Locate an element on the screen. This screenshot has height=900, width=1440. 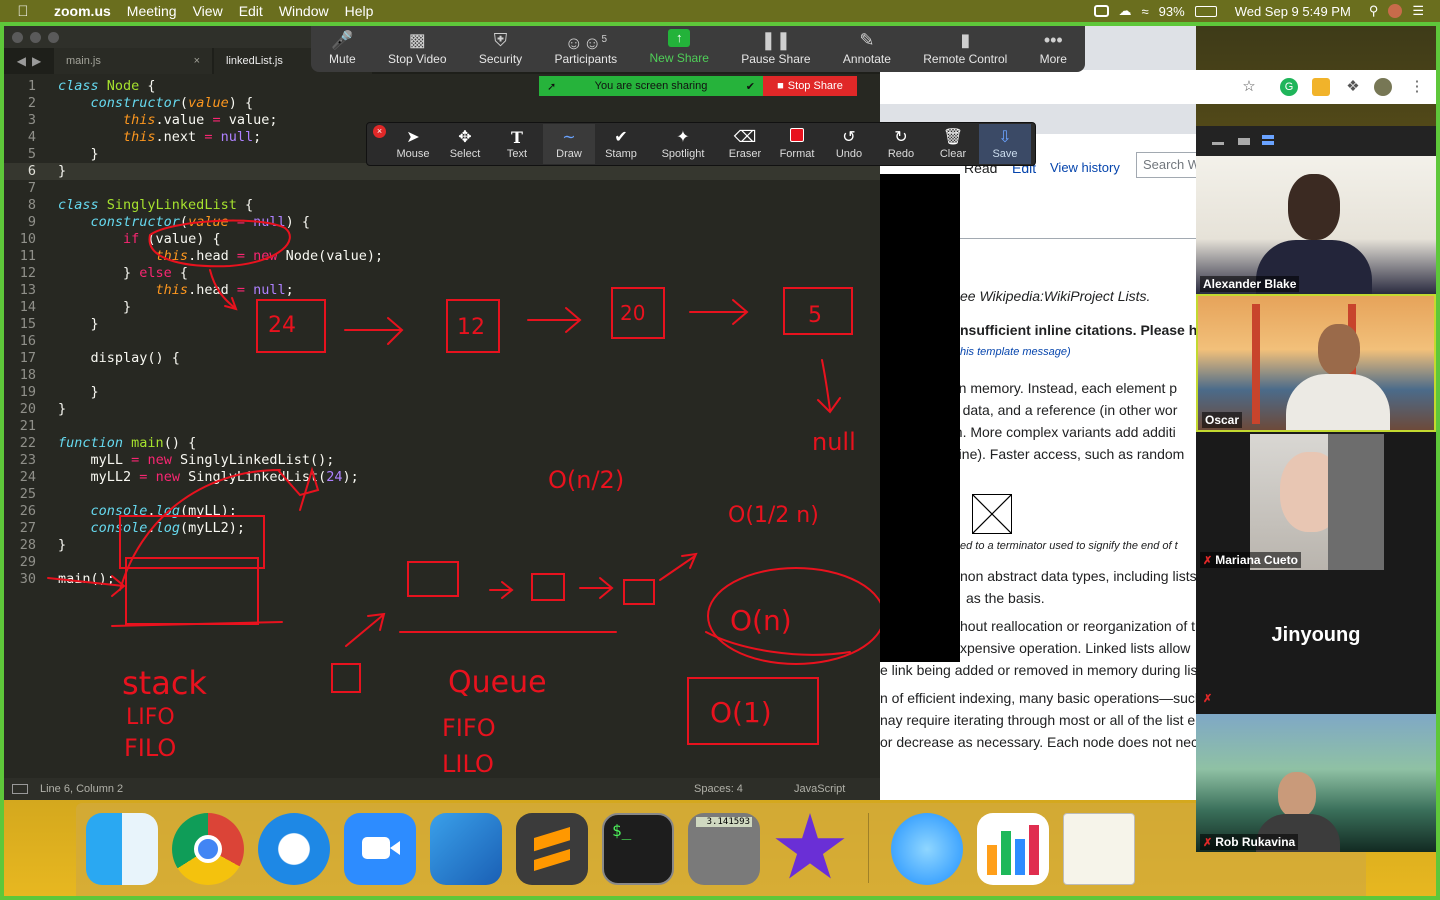
trash-icon: 🗑 is located at coordinates (953, 137).